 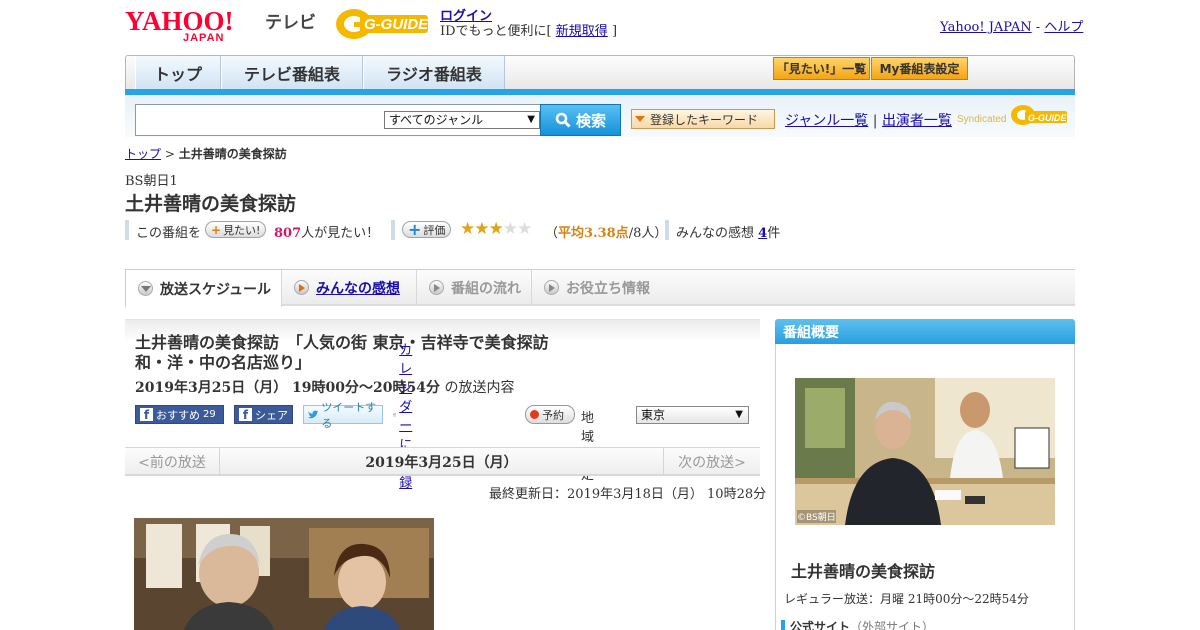 I want to click on want-prefix: この番組を, so click(x=169, y=233).